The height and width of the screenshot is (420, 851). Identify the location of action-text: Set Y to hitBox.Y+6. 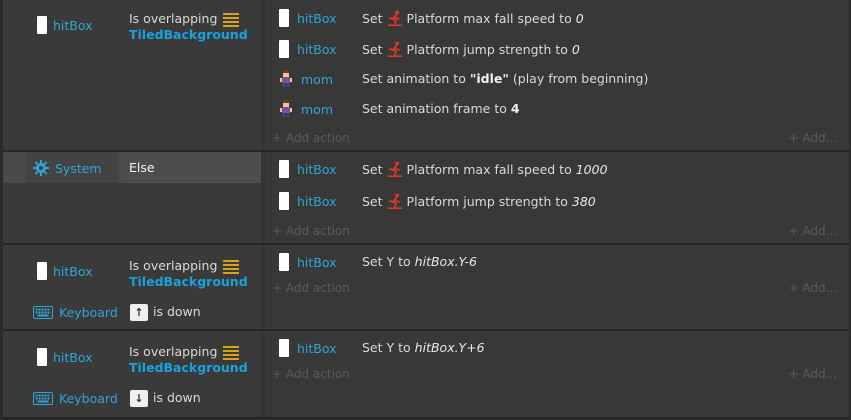
(423, 347).